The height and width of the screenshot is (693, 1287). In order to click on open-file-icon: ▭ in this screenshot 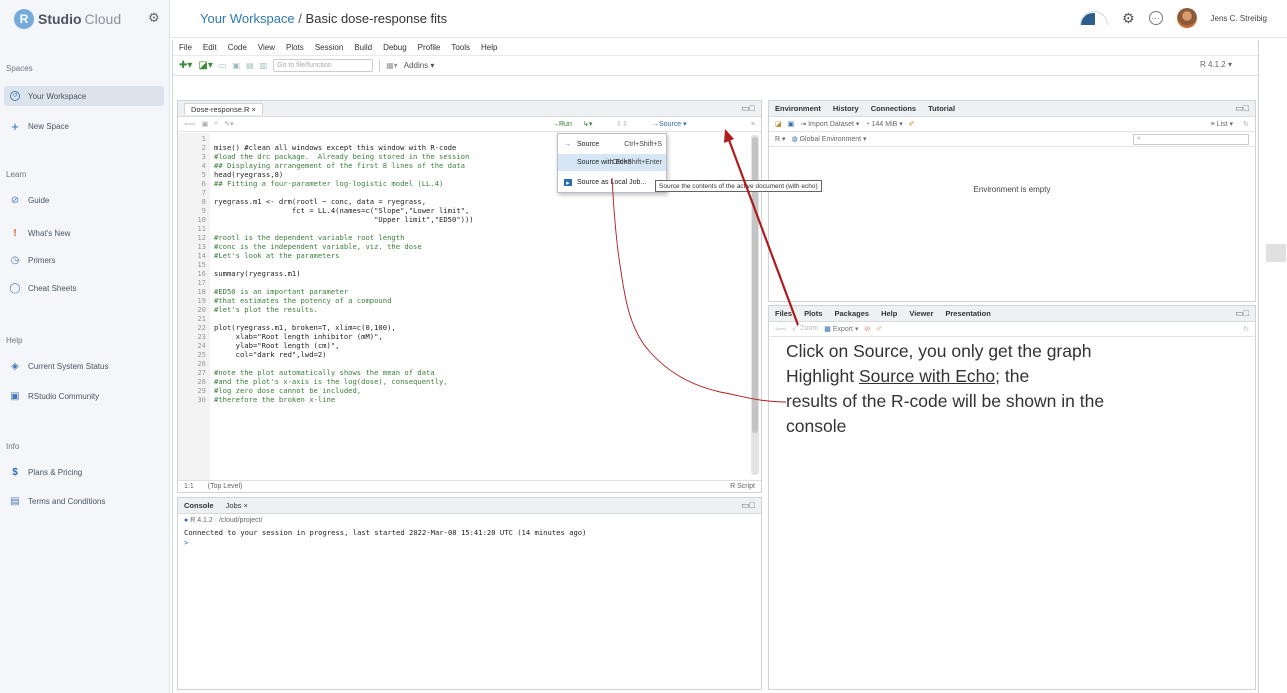, I will do `click(223, 65)`.